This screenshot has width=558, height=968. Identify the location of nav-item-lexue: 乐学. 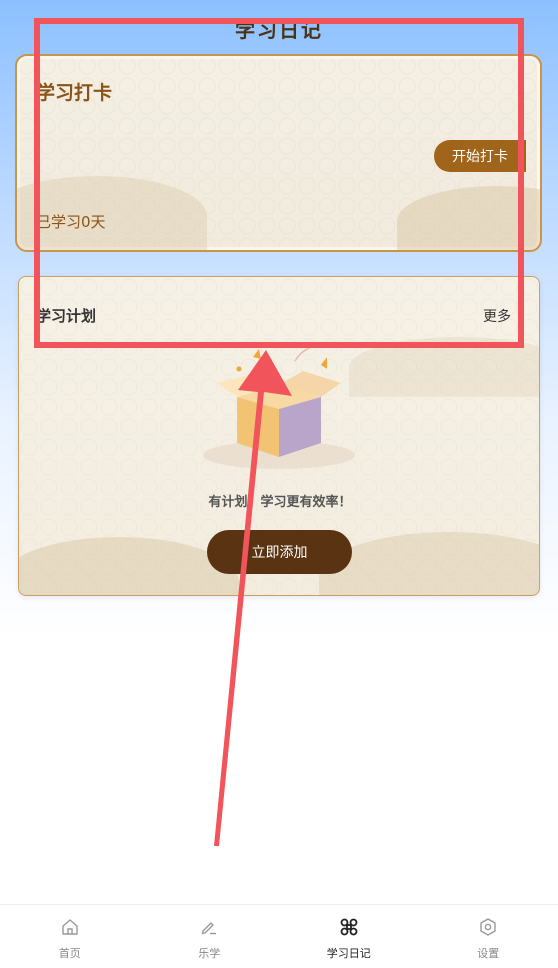
(209, 936).